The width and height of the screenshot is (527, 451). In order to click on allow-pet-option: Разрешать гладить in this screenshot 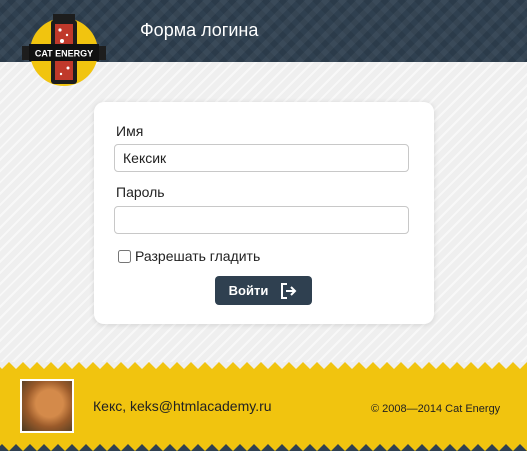, I will do `click(188, 256)`.